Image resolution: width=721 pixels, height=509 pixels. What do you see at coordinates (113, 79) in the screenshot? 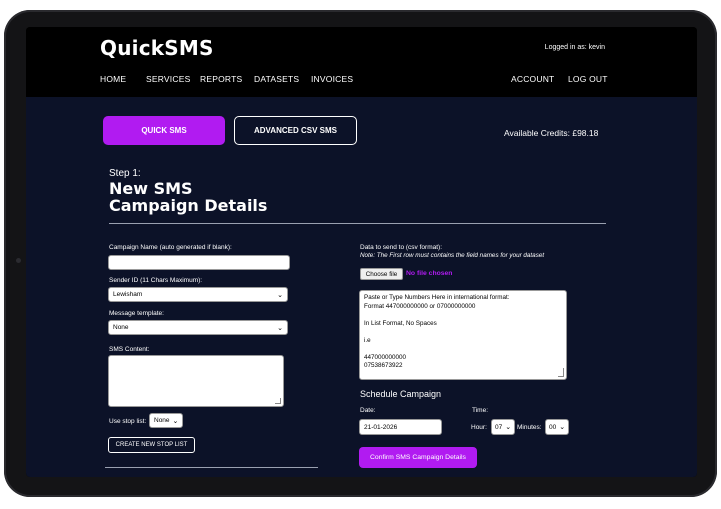
I see `nav-home: HOME` at bounding box center [113, 79].